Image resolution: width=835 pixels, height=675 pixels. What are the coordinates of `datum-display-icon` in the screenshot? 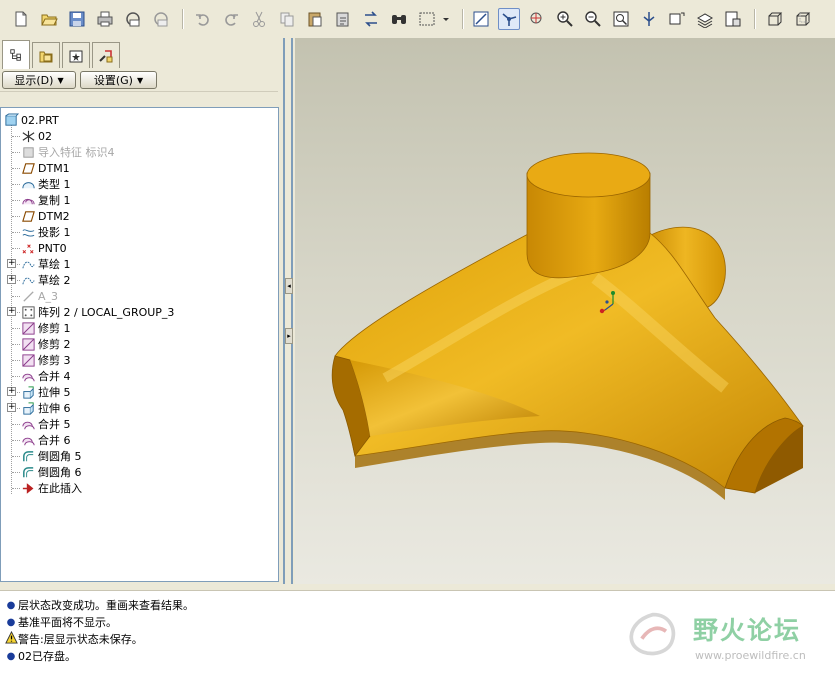 It's located at (481, 19).